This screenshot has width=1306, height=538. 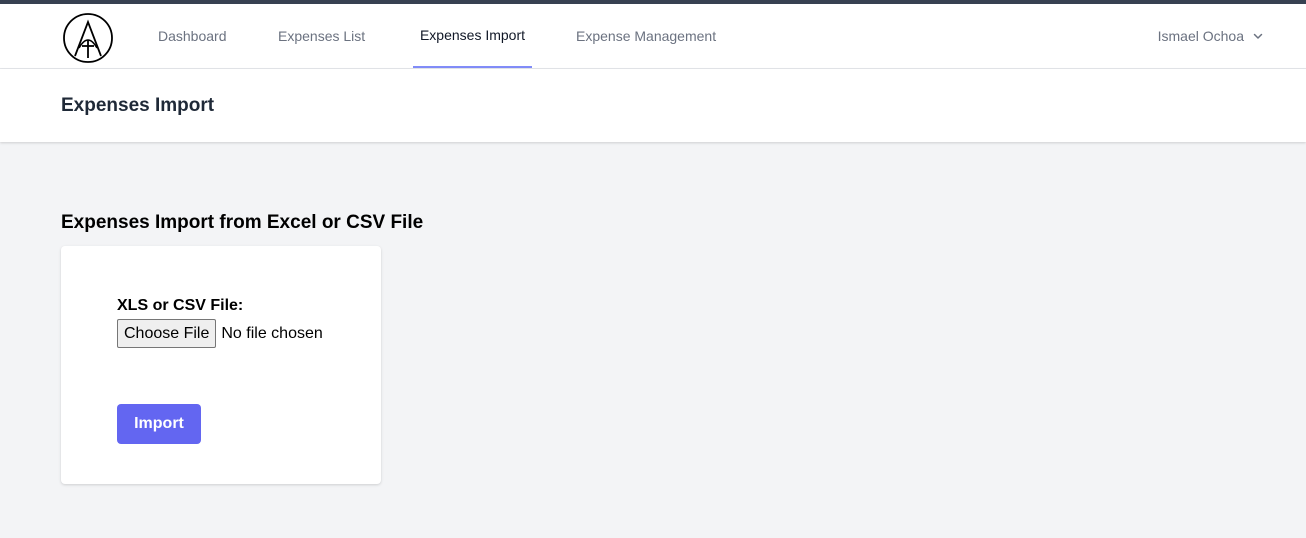 I want to click on page-title: Expenses Import, so click(x=138, y=105).